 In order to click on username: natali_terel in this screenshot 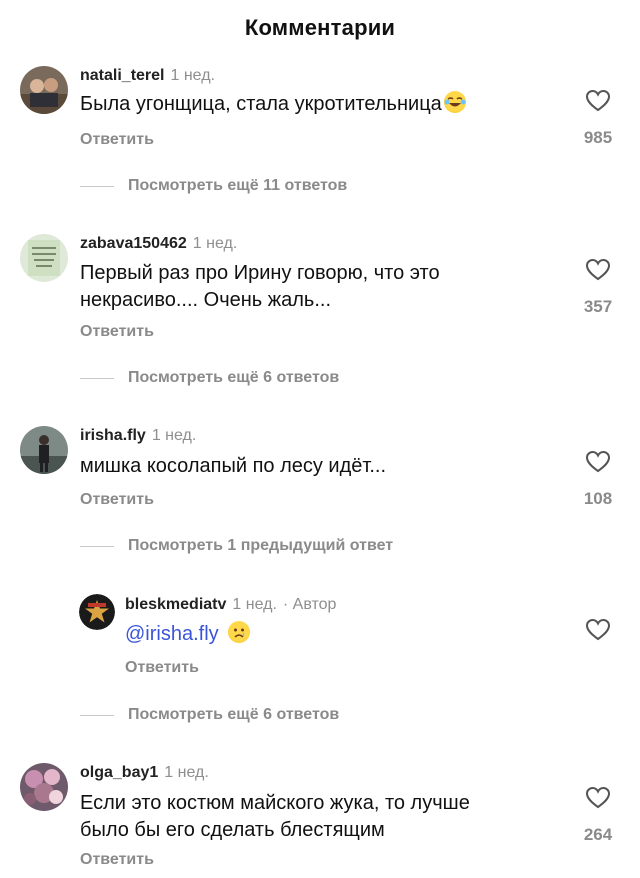, I will do `click(122, 75)`.